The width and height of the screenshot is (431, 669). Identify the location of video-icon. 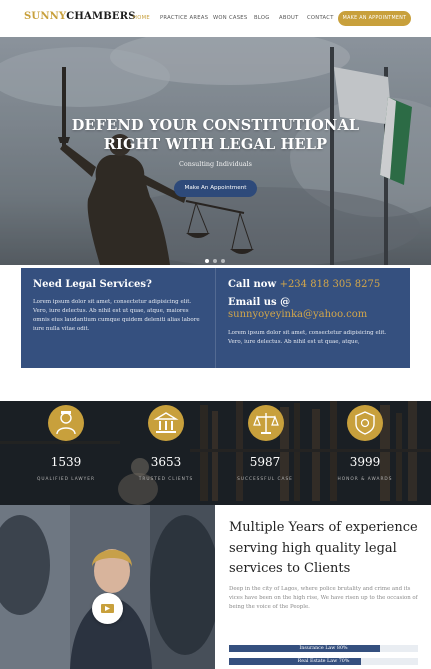
(107, 608).